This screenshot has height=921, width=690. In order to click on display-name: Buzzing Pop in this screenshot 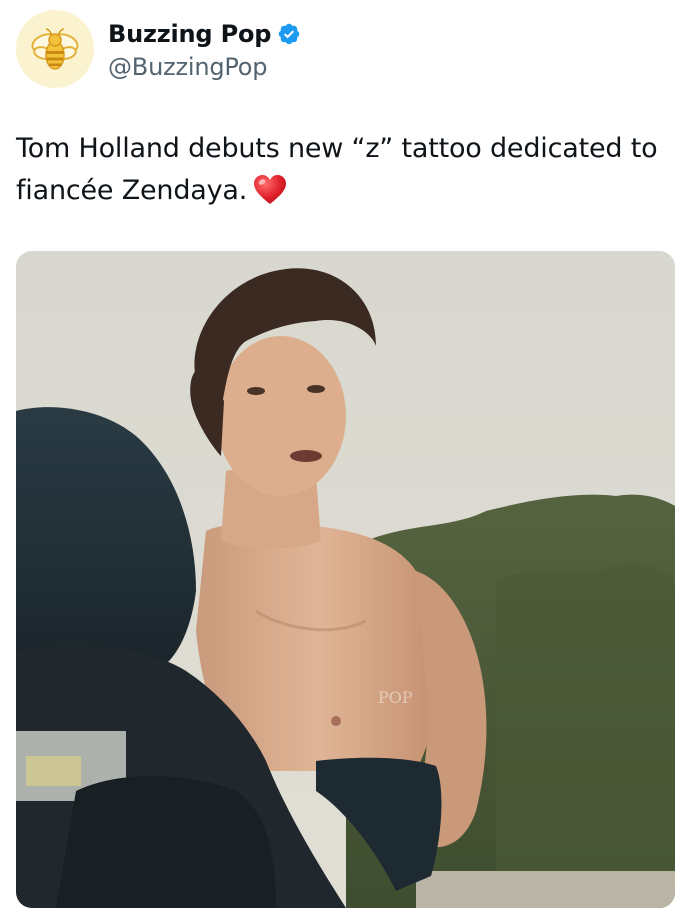, I will do `click(189, 34)`.